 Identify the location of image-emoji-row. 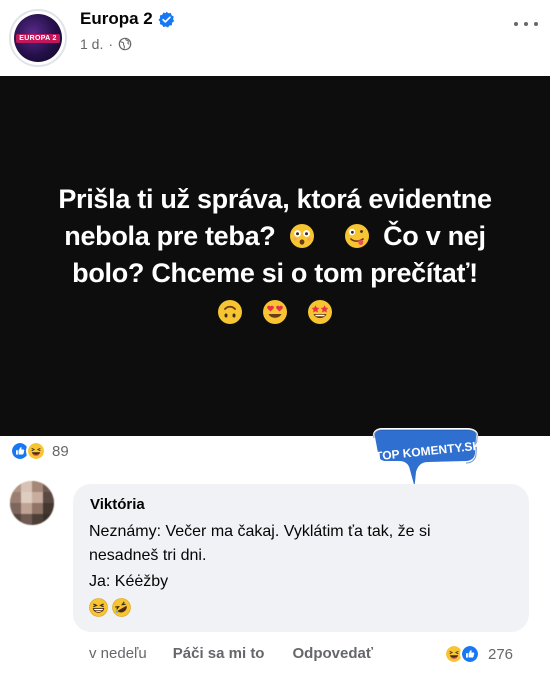
(275, 312).